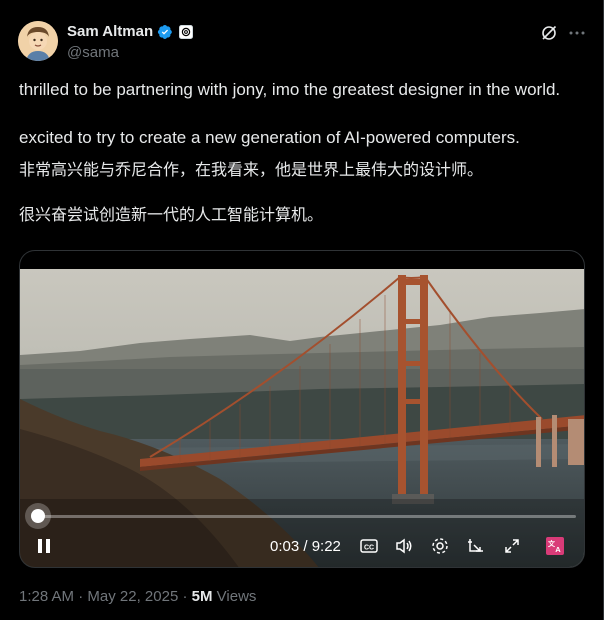  Describe the element at coordinates (202, 596) in the screenshot. I see `views-count: 5M` at that location.